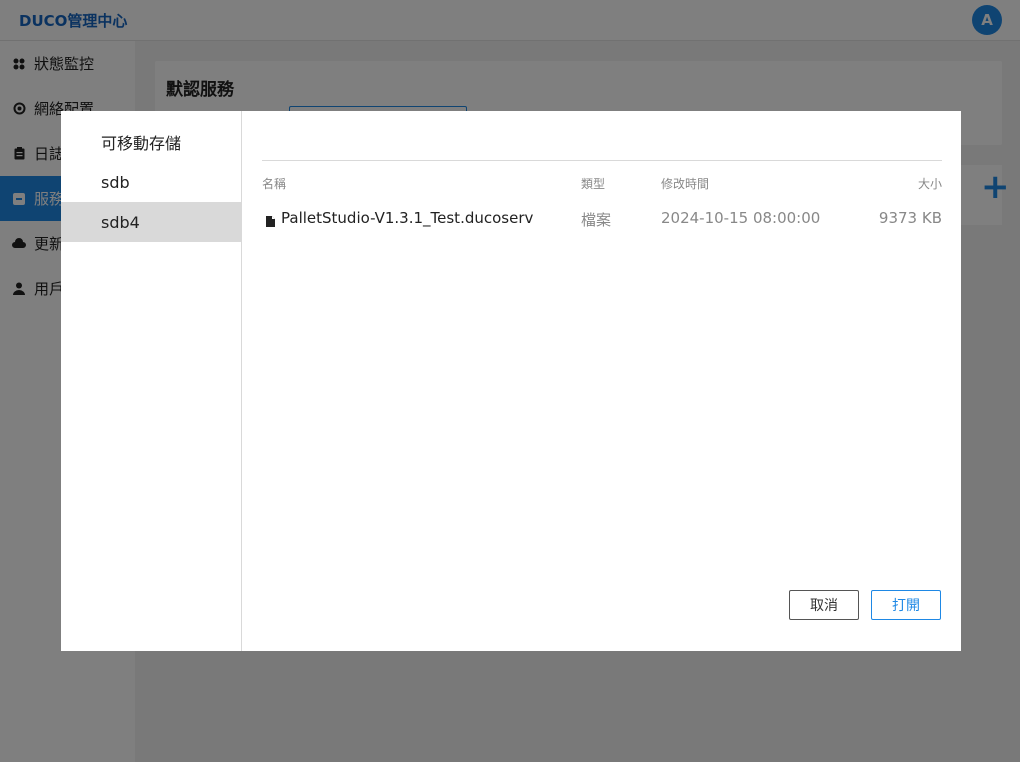 The height and width of the screenshot is (762, 1020). What do you see at coordinates (151, 182) in the screenshot?
I see `location-sdb: sdb` at bounding box center [151, 182].